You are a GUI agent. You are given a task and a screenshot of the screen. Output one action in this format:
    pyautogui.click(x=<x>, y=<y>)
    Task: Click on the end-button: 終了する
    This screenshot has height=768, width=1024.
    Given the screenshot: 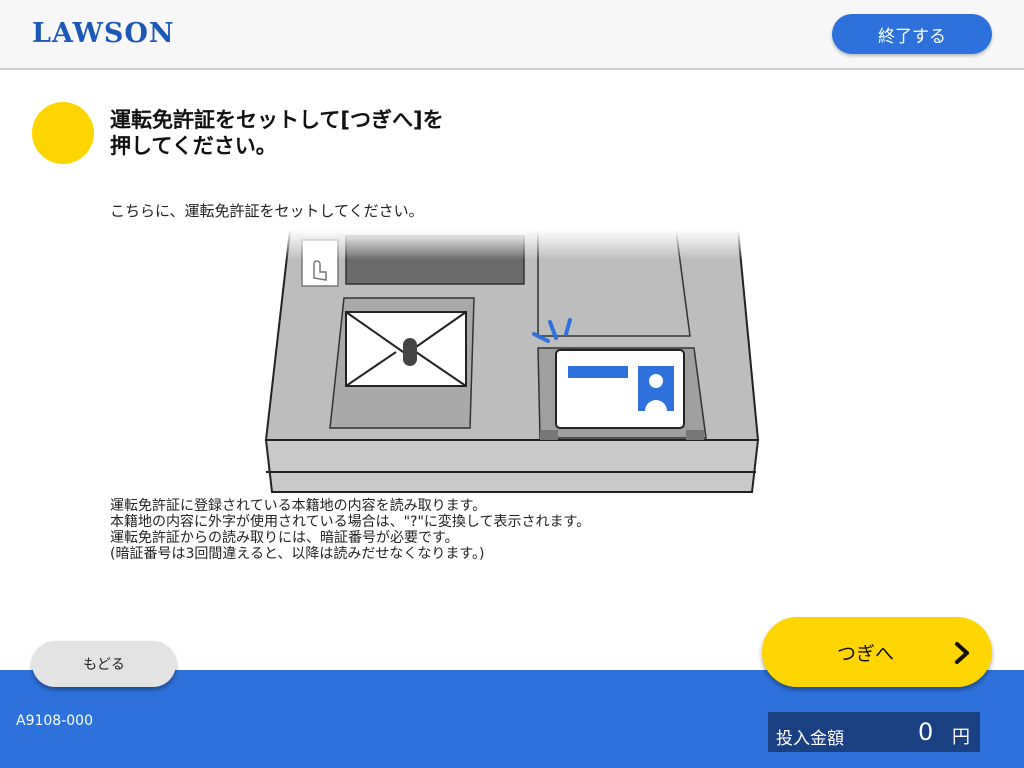 What is the action you would take?
    pyautogui.click(x=912, y=34)
    